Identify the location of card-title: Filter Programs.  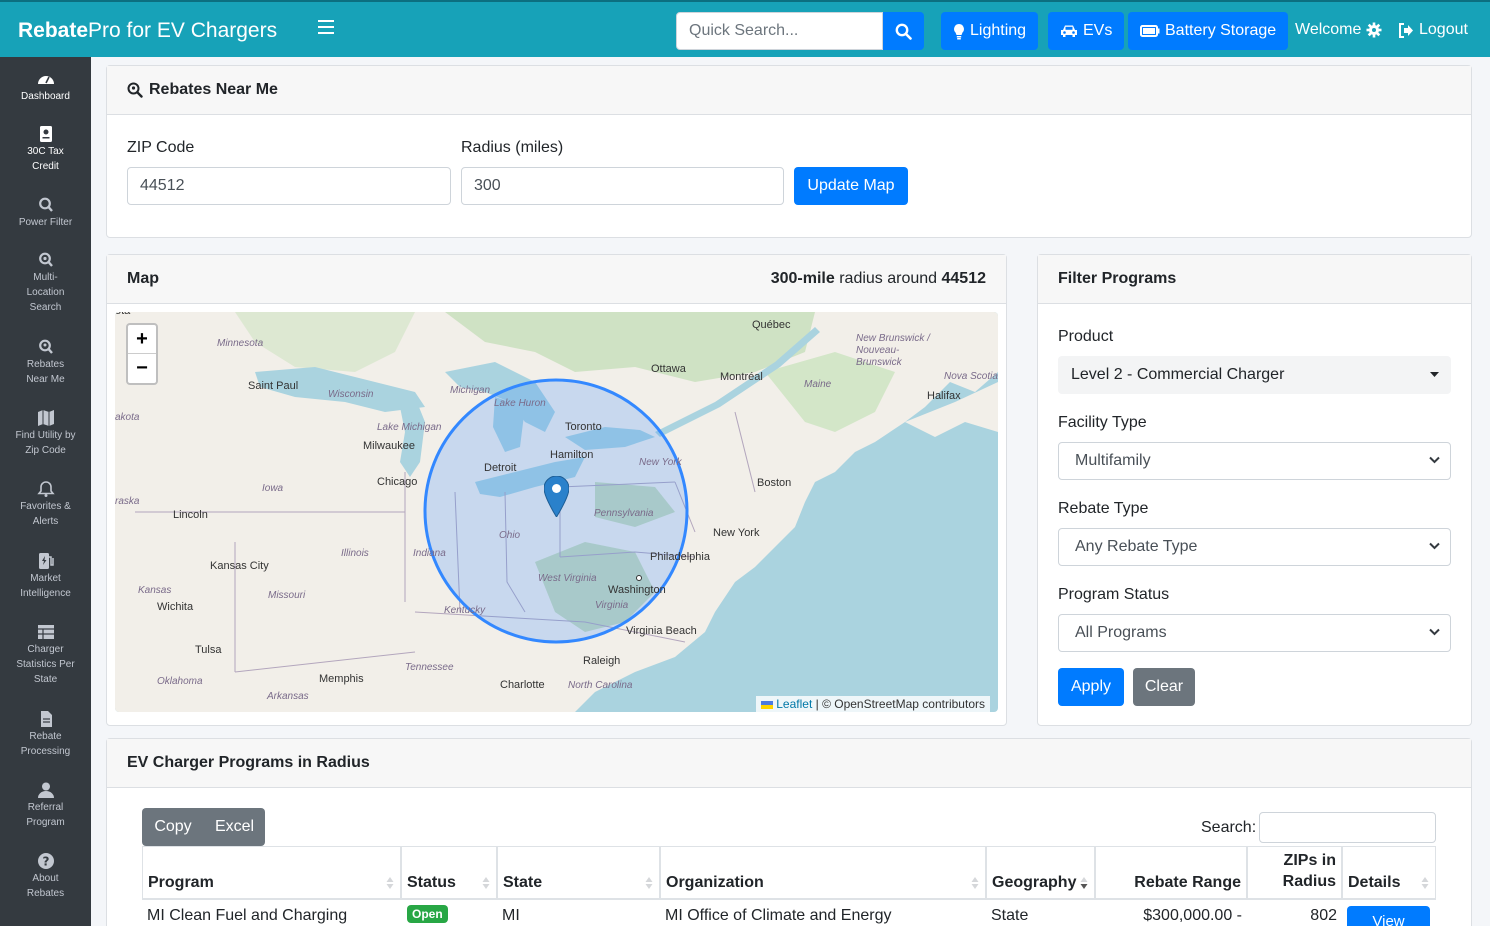
(1117, 278).